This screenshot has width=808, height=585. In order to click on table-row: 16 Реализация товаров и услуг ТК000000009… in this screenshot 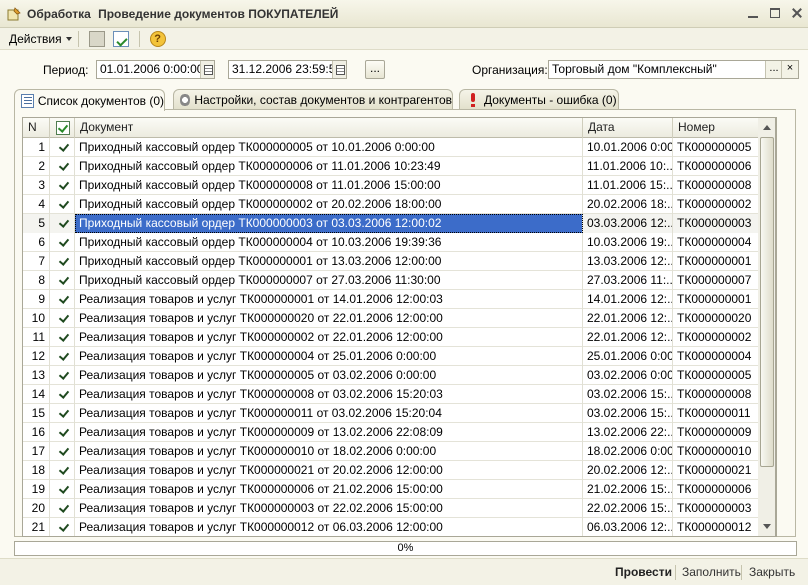, I will do `click(399, 432)`.